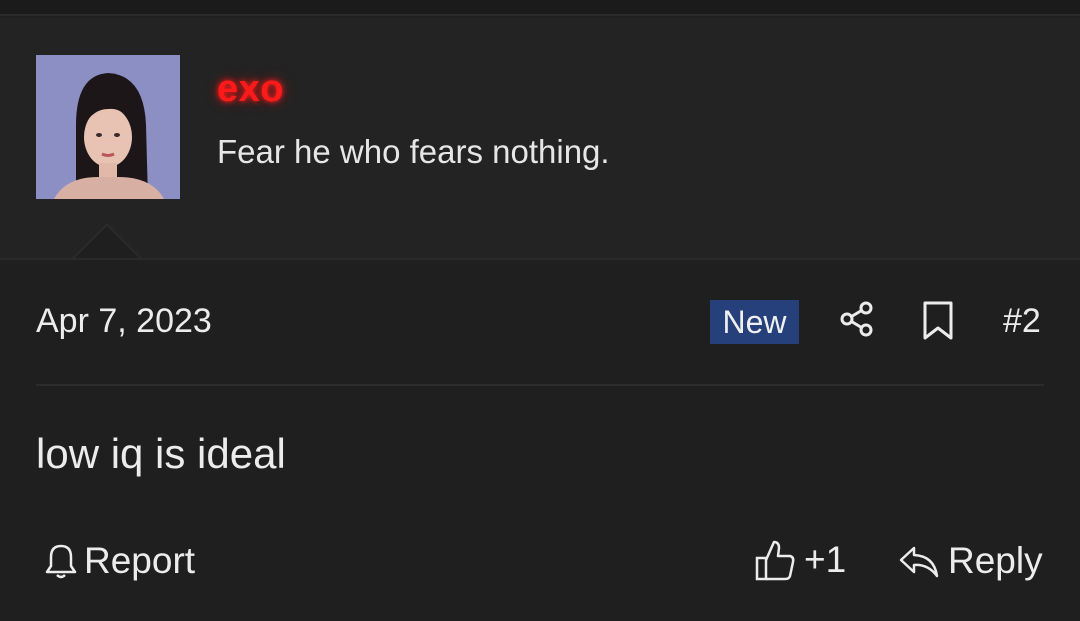  What do you see at coordinates (124, 321) in the screenshot?
I see `post-date: Apr 7, 2023` at bounding box center [124, 321].